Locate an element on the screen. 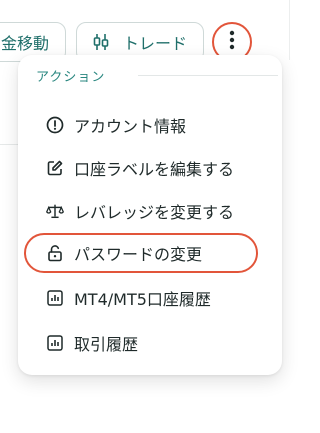 Image resolution: width=320 pixels, height=433 pixels. menu-item-label: 口座ラベルを編集する is located at coordinates (154, 169).